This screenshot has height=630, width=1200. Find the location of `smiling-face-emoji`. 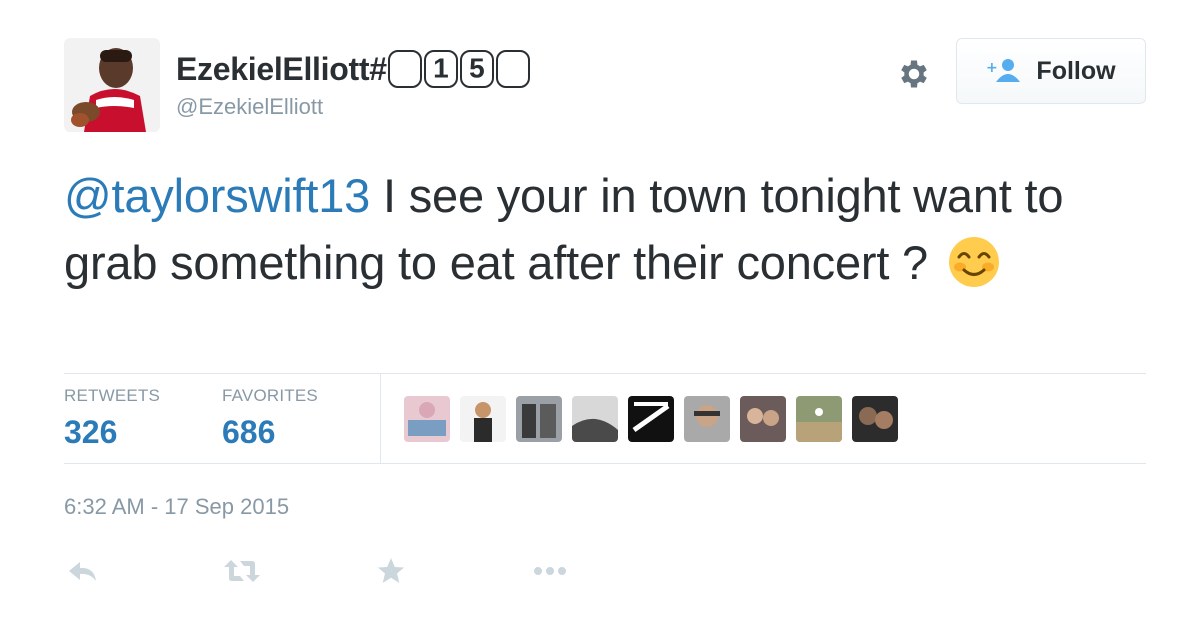

smiling-face-emoji is located at coordinates (973, 262).